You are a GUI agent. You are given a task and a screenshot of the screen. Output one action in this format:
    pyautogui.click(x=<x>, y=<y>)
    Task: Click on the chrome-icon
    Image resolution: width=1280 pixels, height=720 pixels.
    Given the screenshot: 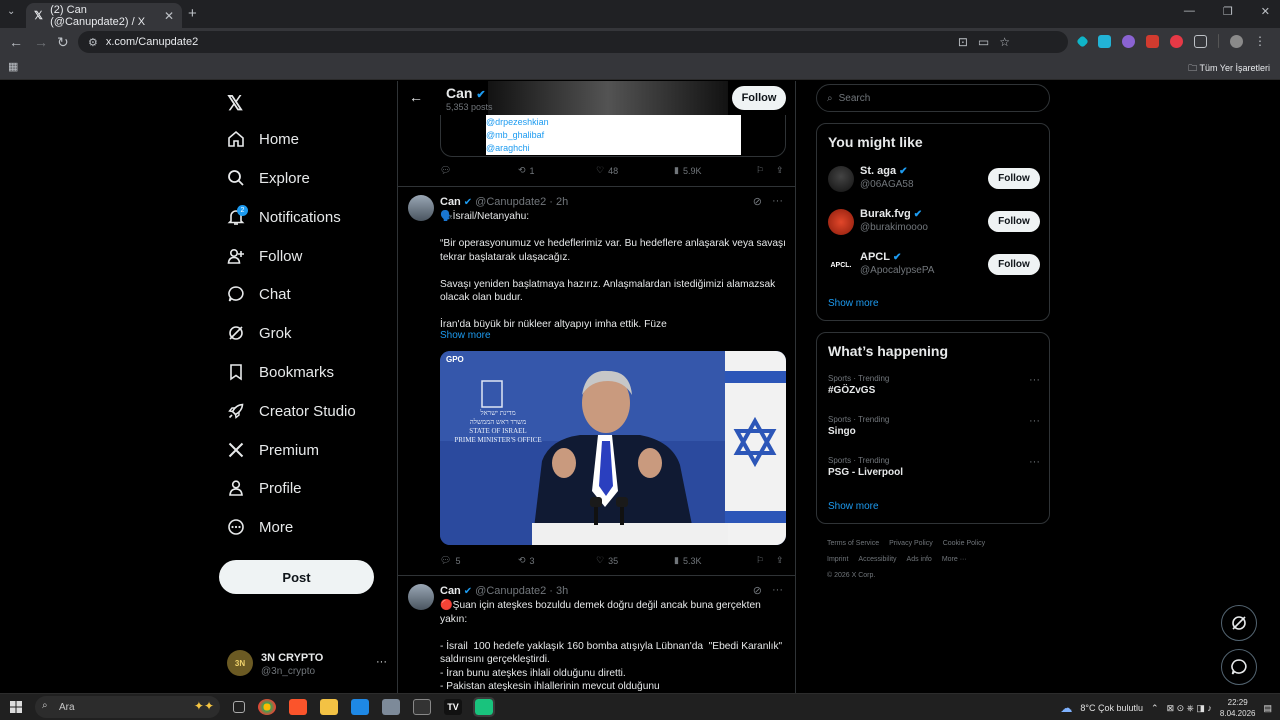 What is the action you would take?
    pyautogui.click(x=267, y=707)
    